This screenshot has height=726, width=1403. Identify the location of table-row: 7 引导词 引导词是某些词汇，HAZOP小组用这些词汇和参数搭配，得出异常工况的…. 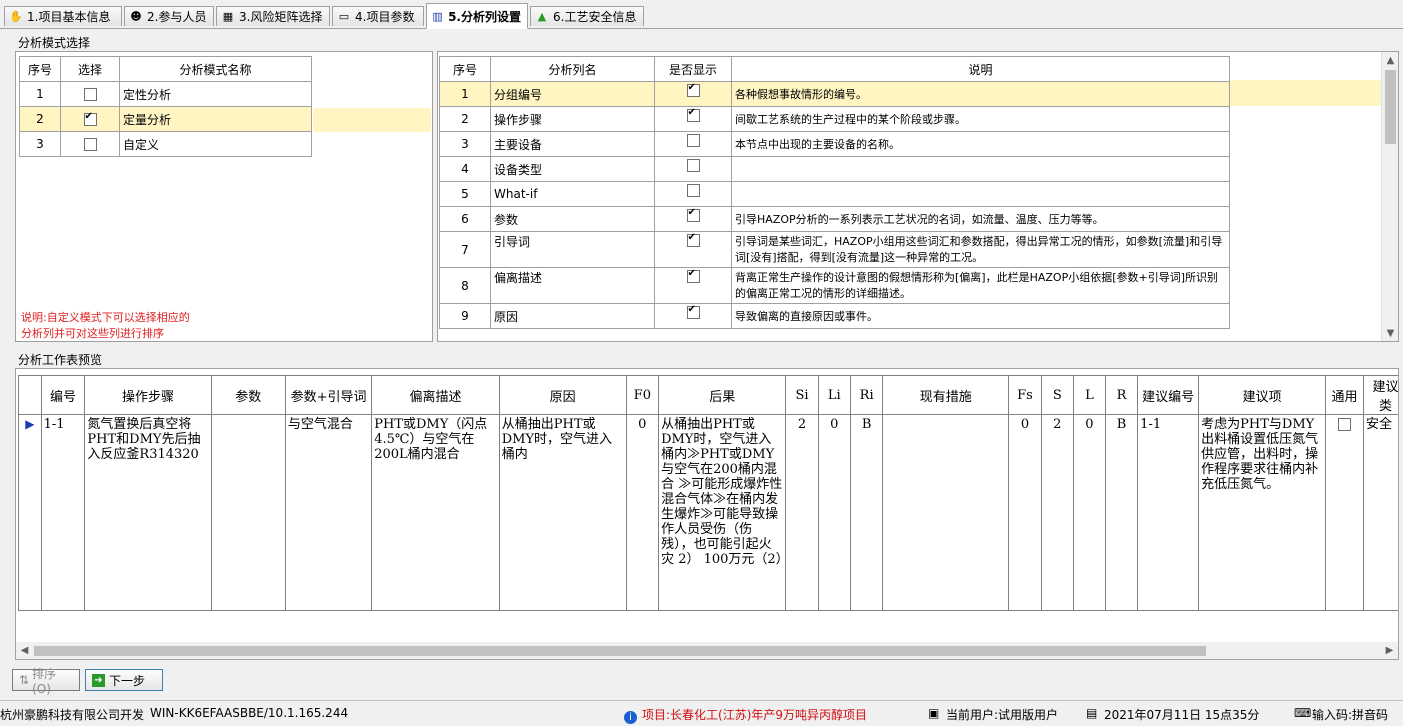
(834, 249).